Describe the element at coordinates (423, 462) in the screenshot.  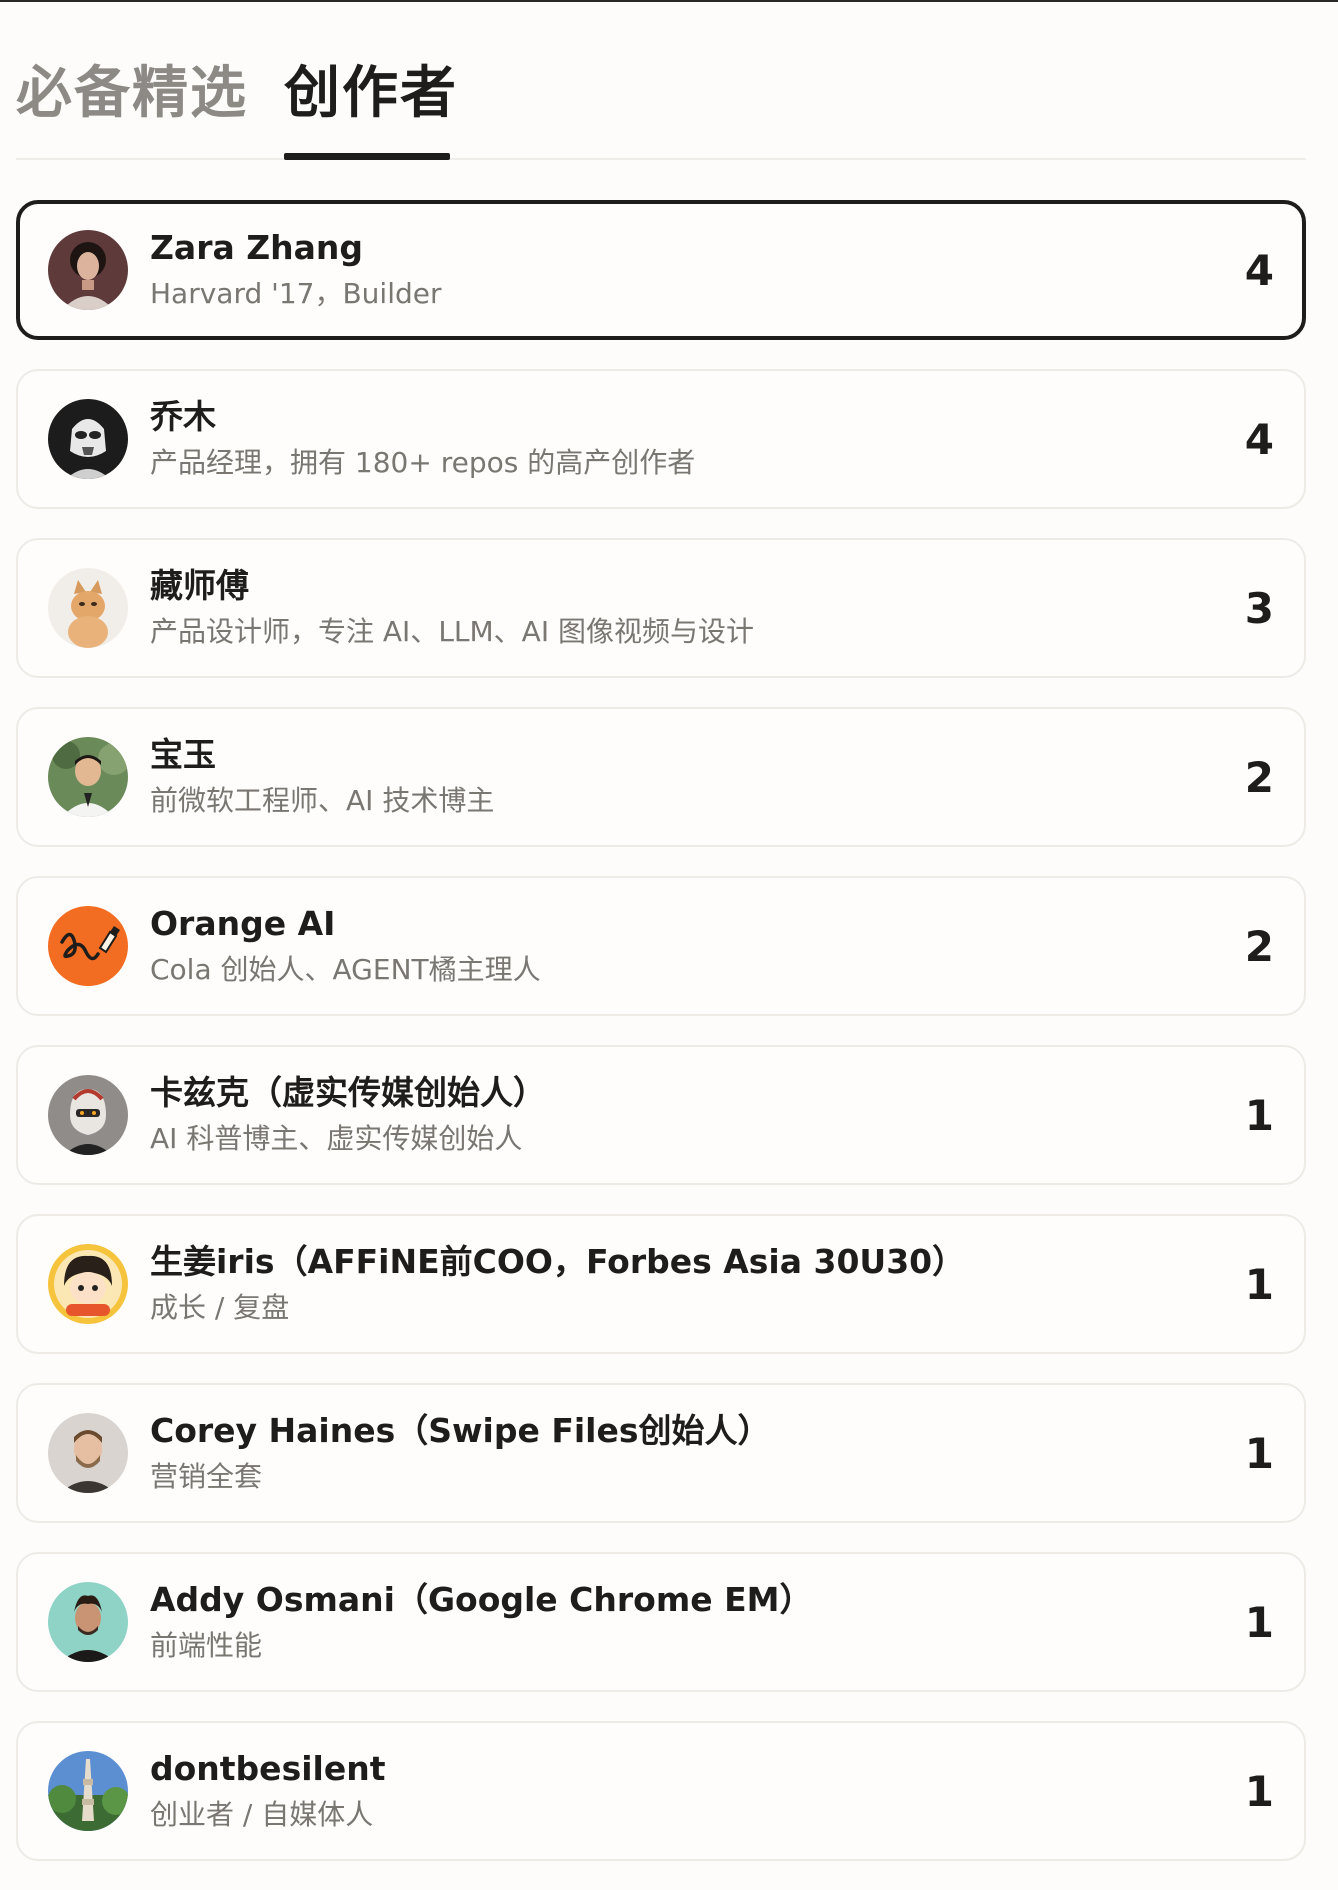
I see `creator-description: 产品经理，拥有 180+ repos 的高产创作者` at that location.